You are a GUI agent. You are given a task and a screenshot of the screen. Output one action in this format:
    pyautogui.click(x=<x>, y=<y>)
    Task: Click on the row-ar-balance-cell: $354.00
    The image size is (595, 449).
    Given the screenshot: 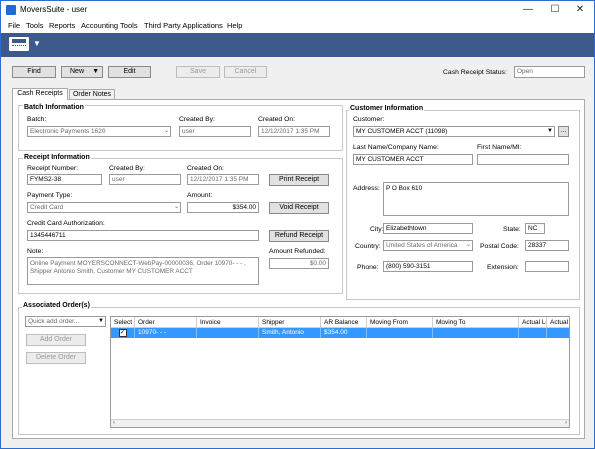 What is the action you would take?
    pyautogui.click(x=344, y=333)
    